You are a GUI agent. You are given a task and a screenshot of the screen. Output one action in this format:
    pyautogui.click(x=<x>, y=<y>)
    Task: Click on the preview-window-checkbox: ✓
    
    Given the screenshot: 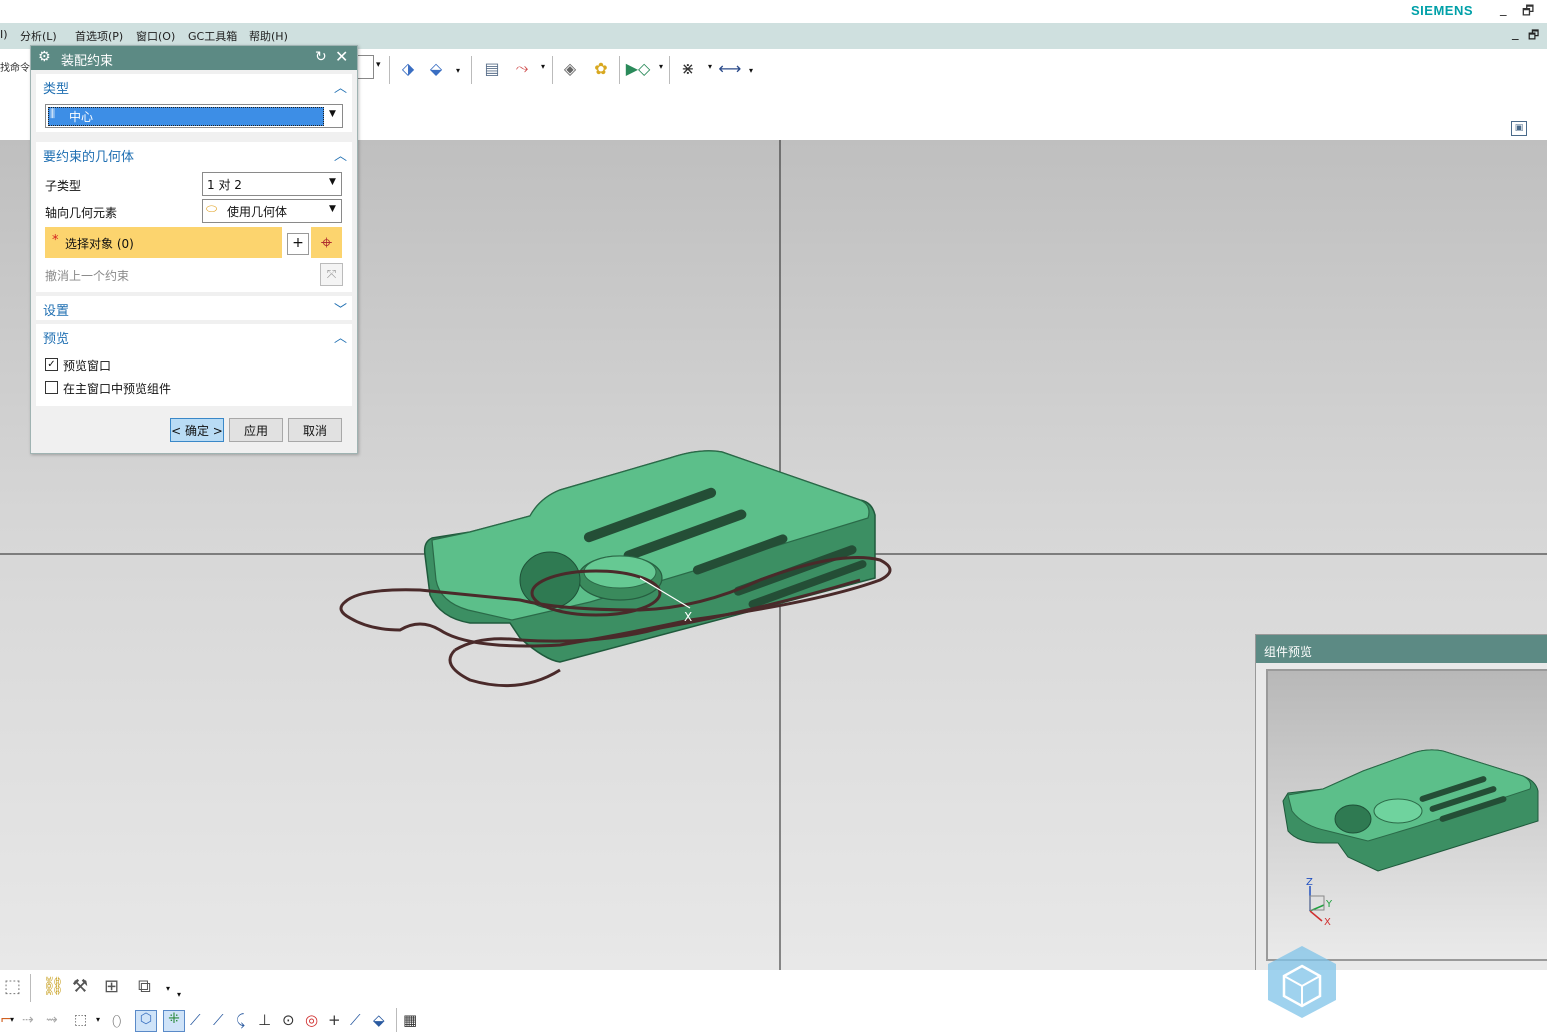 What is the action you would take?
    pyautogui.click(x=51, y=364)
    